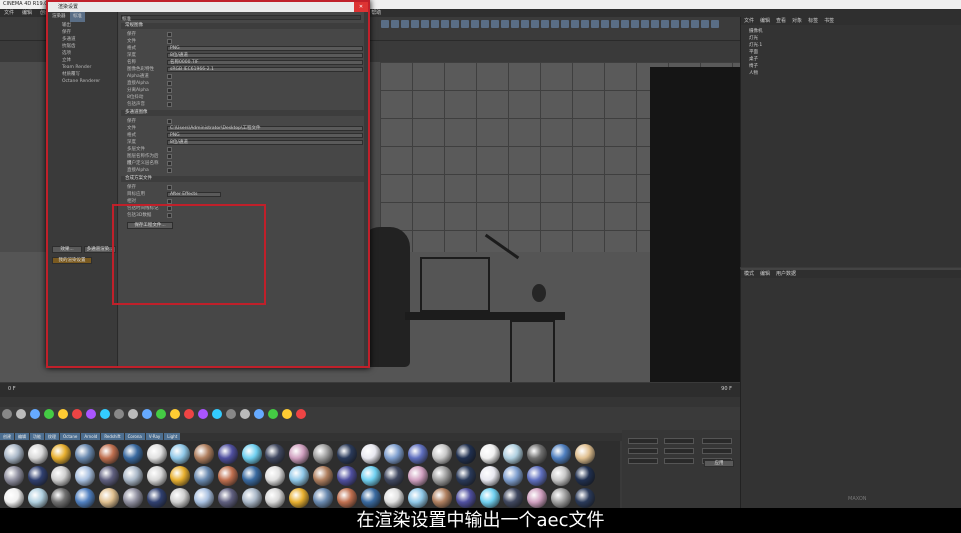  Describe the element at coordinates (850, 142) in the screenshot. I see `object-manager: 文件 编辑 查看 对象 标签 书签 摄像机 灯光 灯光.1 平面 桌子 椅子 人物` at that location.